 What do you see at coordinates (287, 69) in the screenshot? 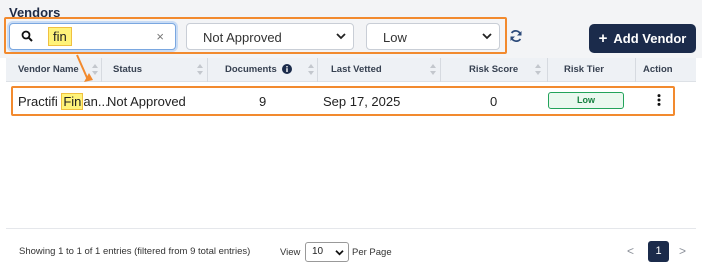
I see `info-icon` at bounding box center [287, 69].